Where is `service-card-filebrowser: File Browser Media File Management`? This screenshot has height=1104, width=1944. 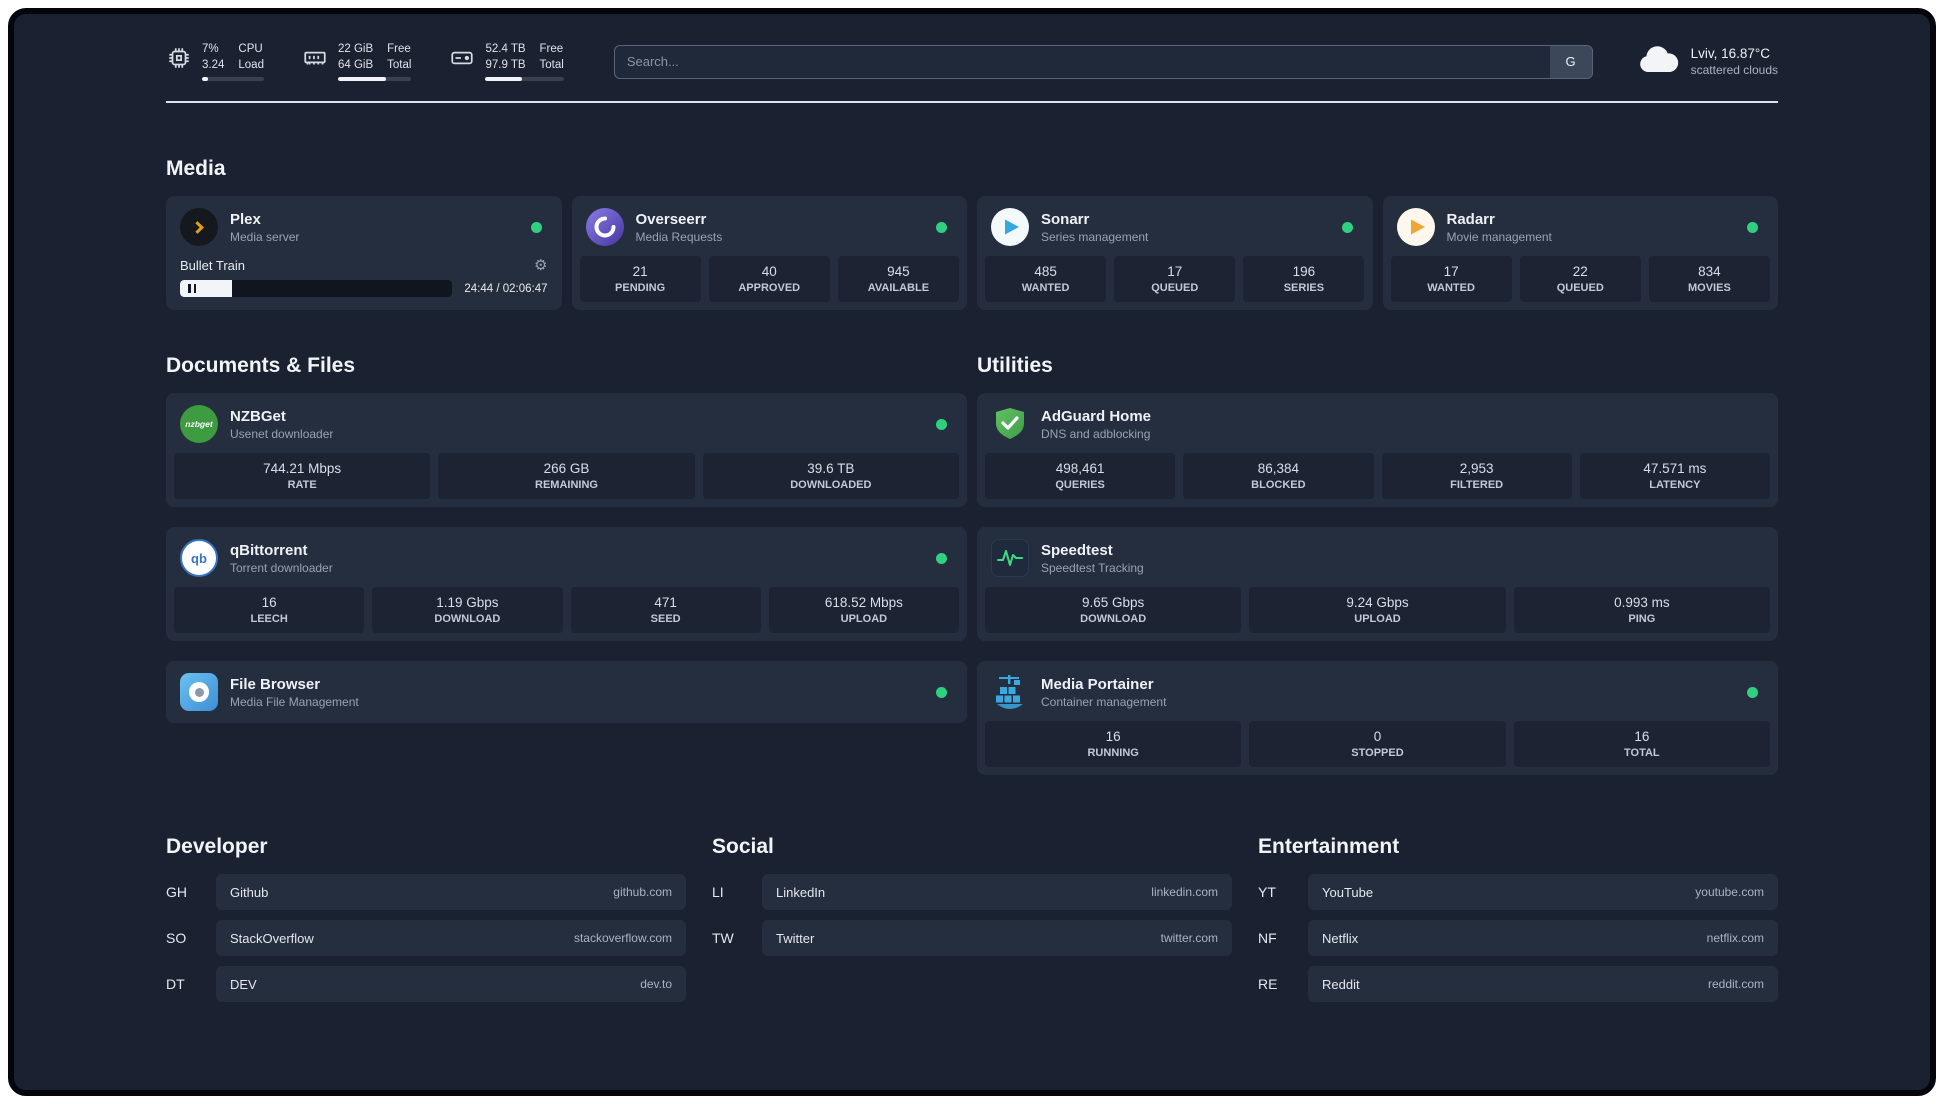
service-card-filebrowser: File Browser Media File Management is located at coordinates (566, 692).